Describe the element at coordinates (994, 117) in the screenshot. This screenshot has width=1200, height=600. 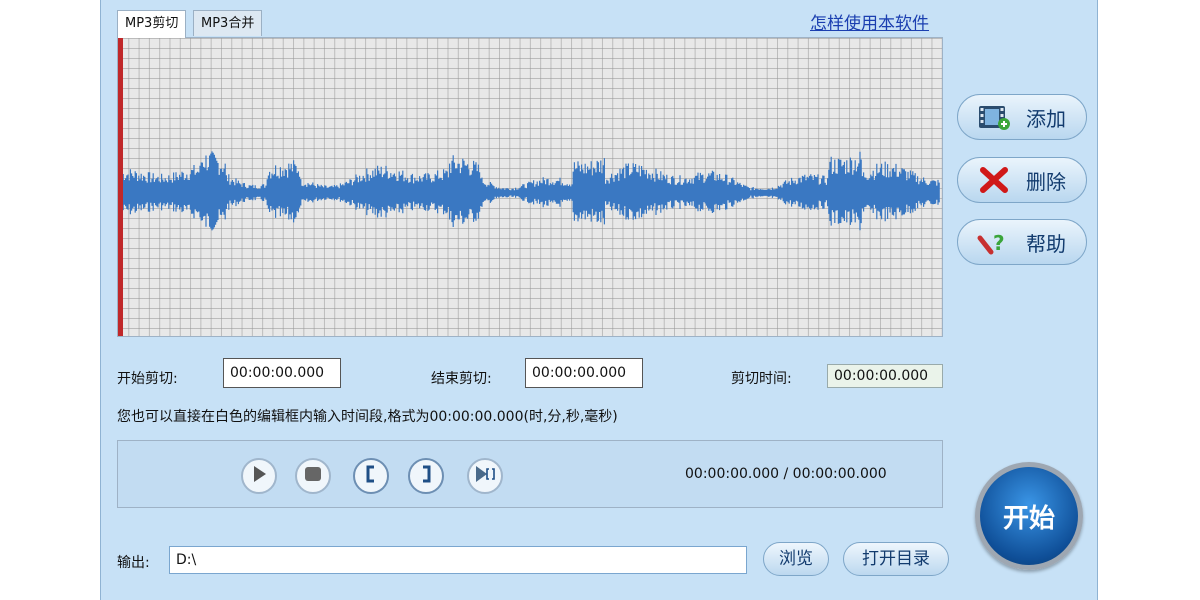
I see `film-add-icon` at that location.